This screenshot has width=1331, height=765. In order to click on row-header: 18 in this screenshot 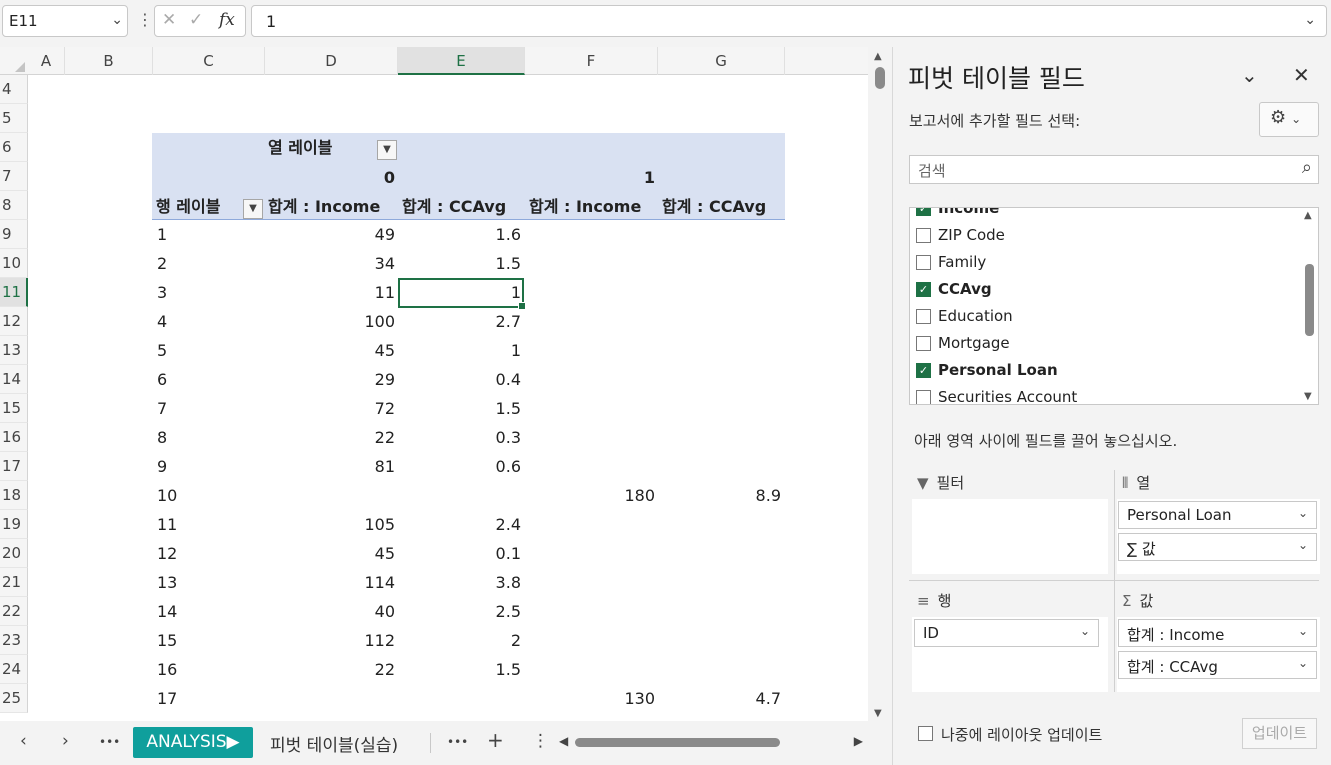, I will do `click(14, 495)`.